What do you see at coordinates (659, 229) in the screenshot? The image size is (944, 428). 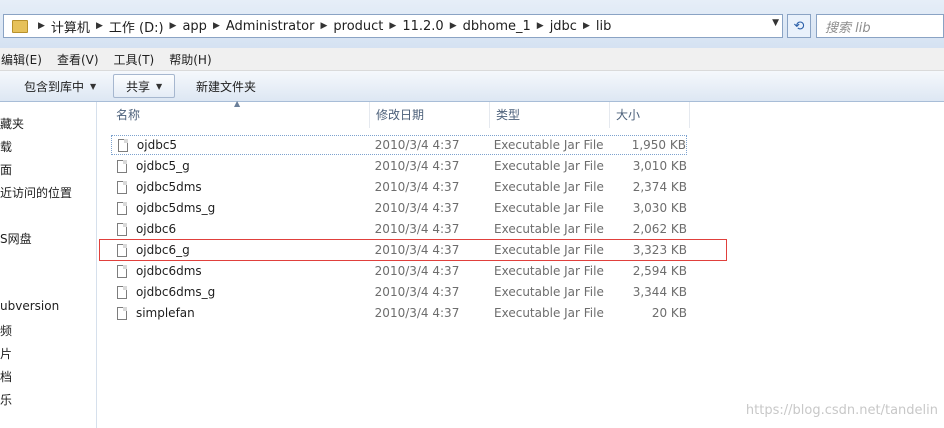 I see `file-size: 2,062 KB` at bounding box center [659, 229].